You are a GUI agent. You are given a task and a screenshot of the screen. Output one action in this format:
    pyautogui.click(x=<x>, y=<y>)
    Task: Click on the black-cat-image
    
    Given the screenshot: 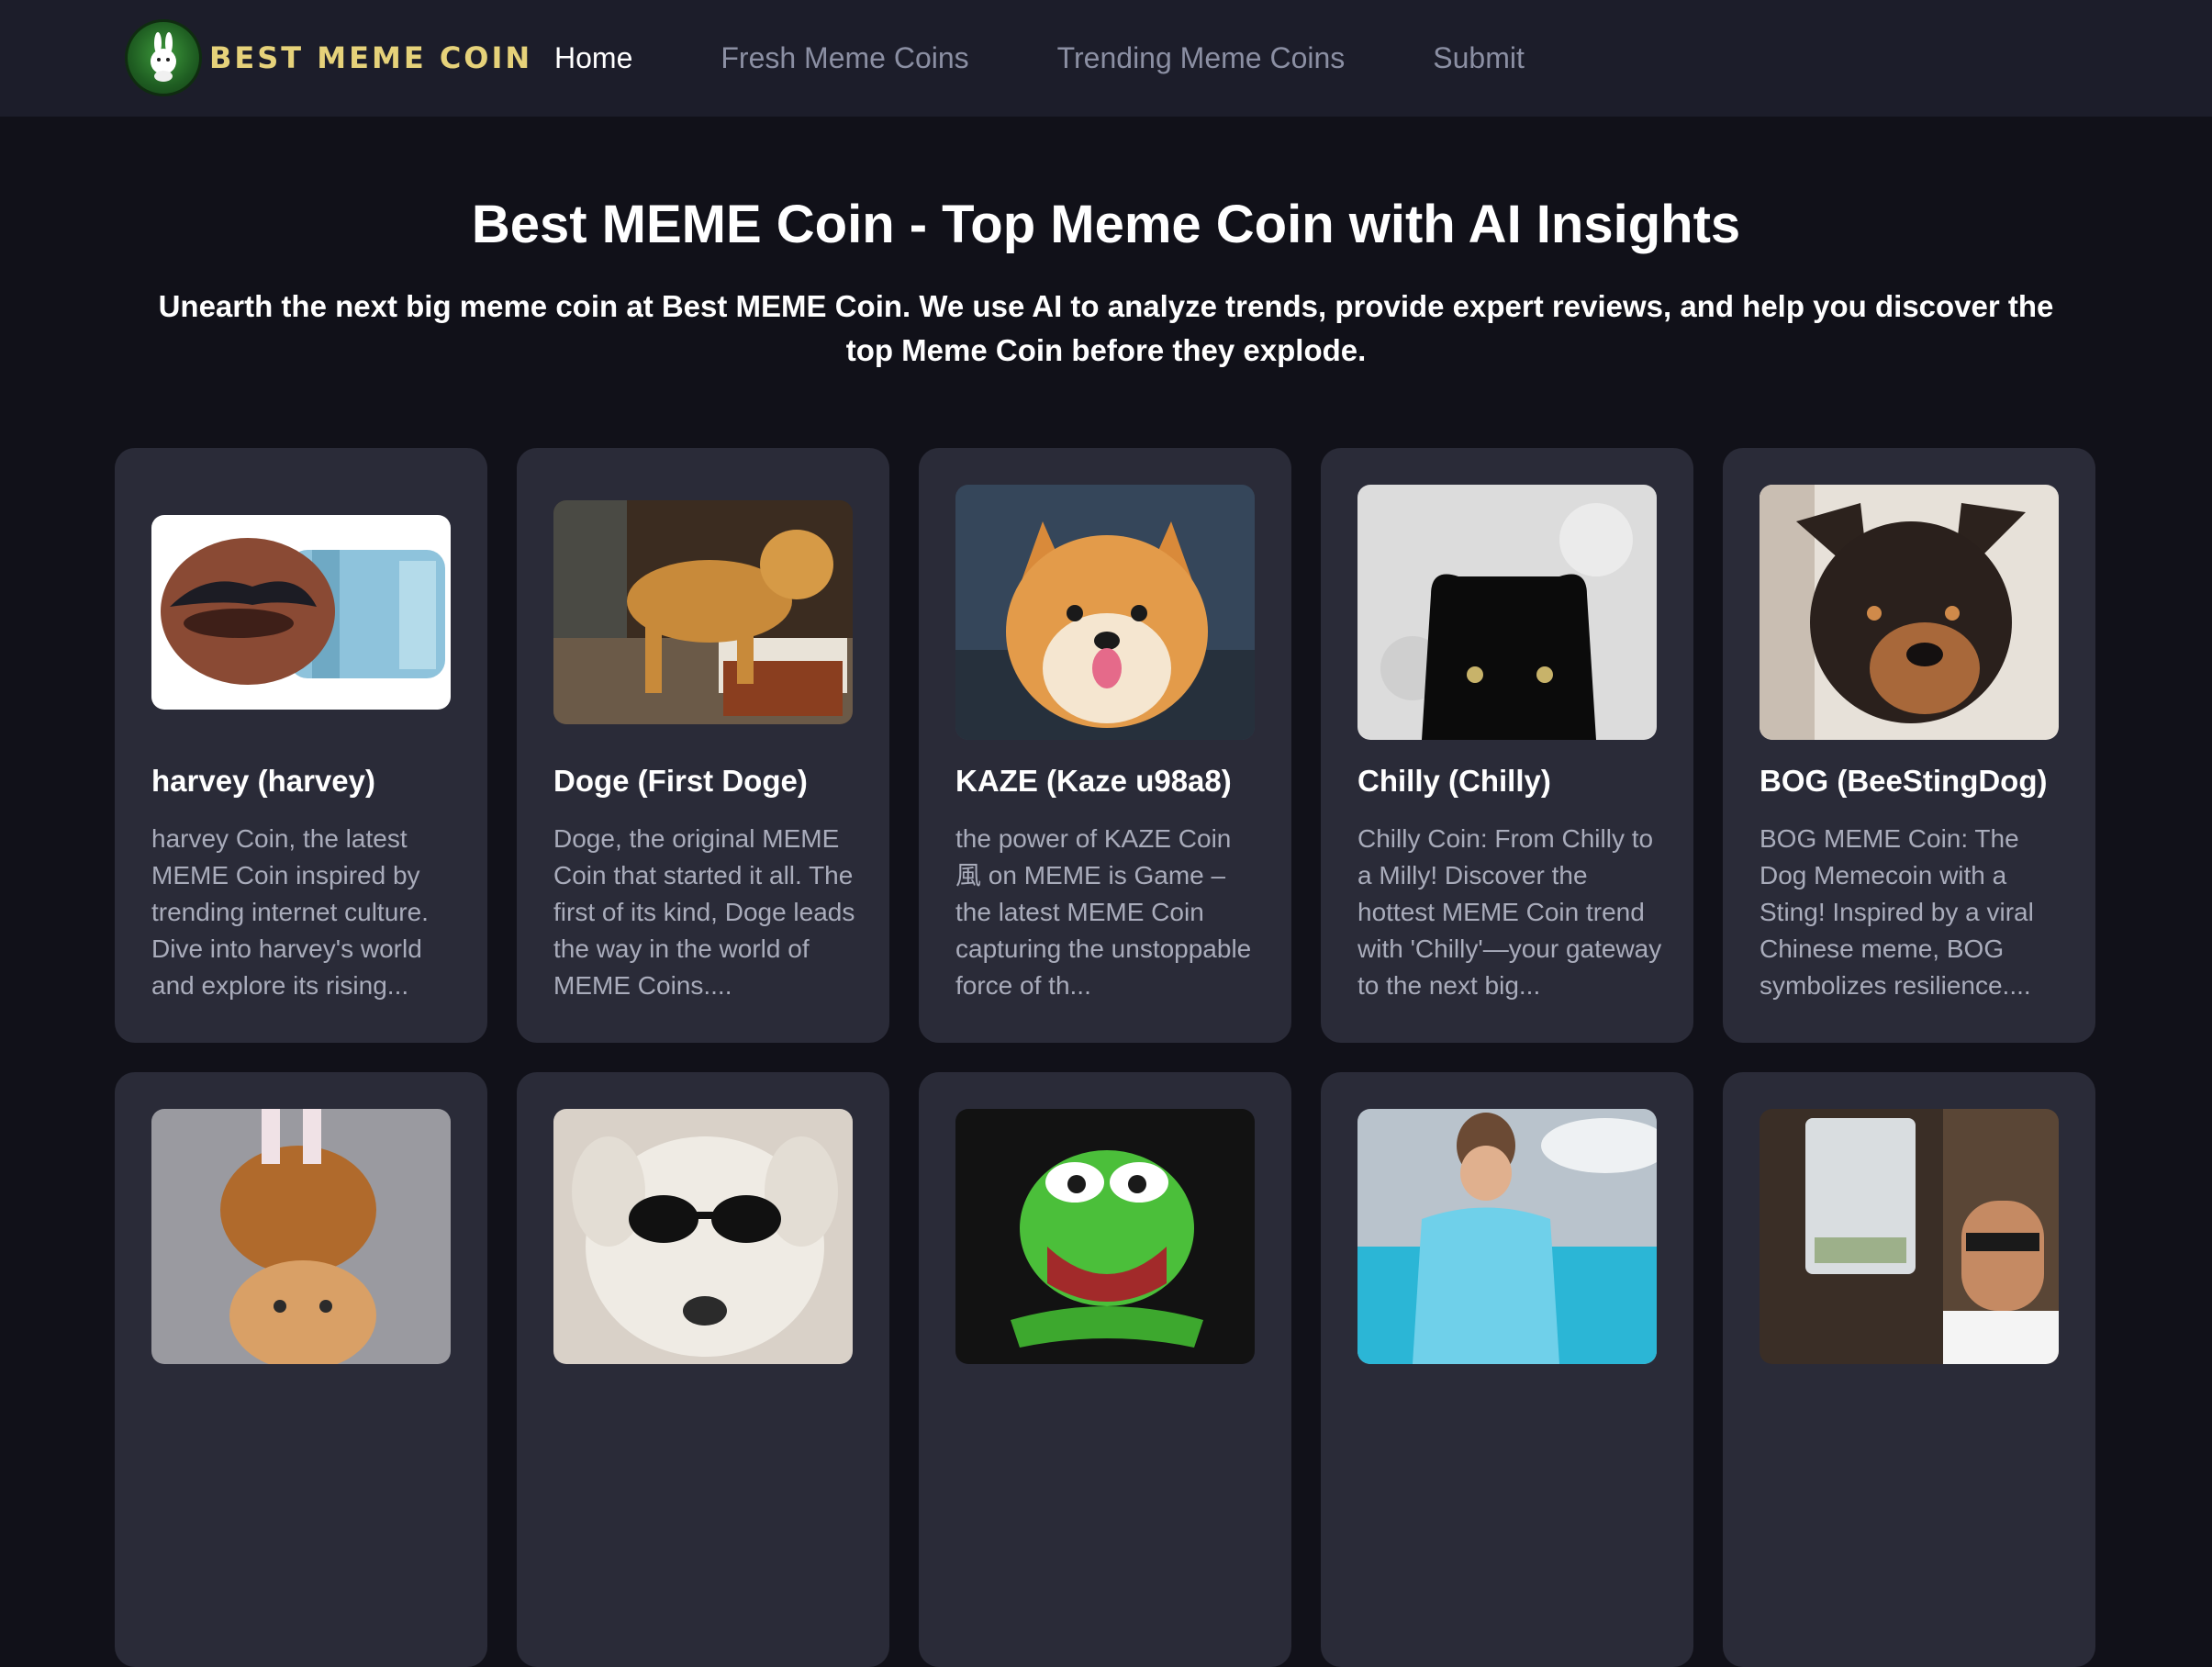 What is the action you would take?
    pyautogui.click(x=1507, y=612)
    